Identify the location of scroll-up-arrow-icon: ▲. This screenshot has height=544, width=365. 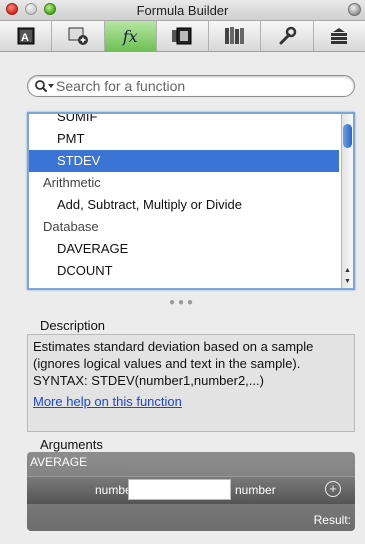
(347, 270).